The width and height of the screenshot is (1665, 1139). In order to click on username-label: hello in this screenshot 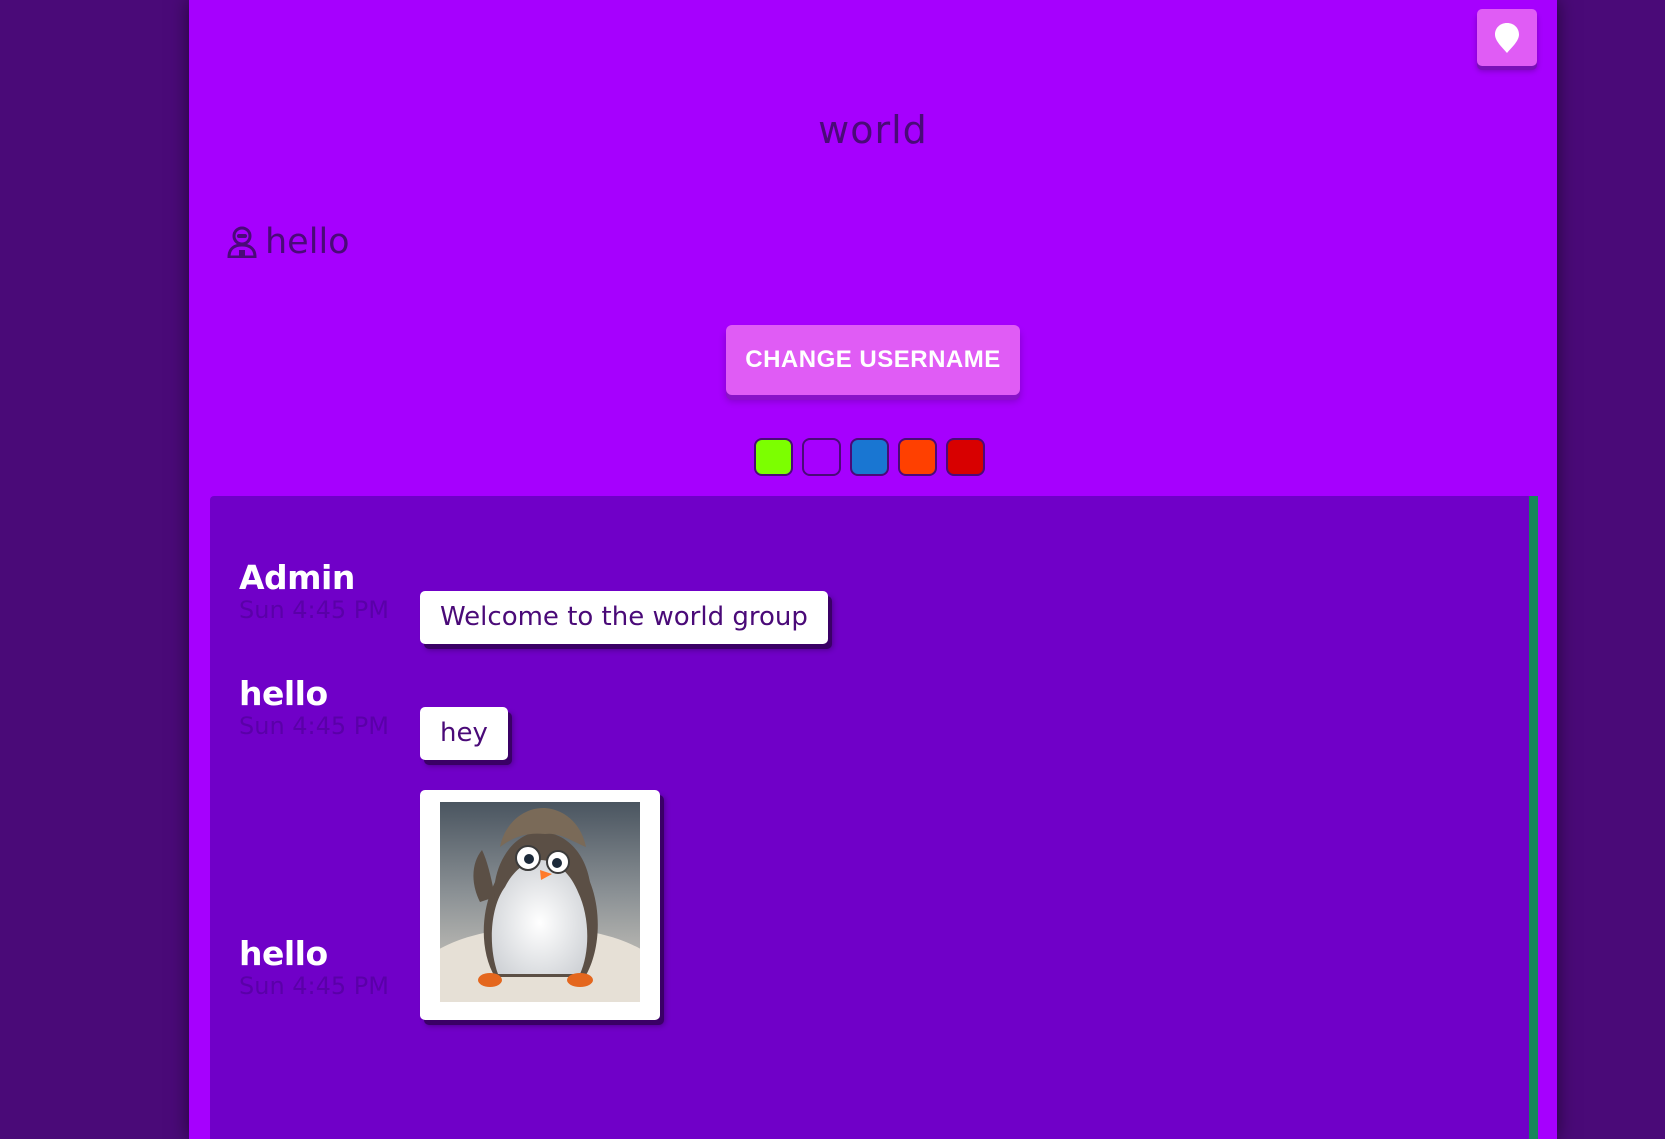, I will do `click(307, 242)`.